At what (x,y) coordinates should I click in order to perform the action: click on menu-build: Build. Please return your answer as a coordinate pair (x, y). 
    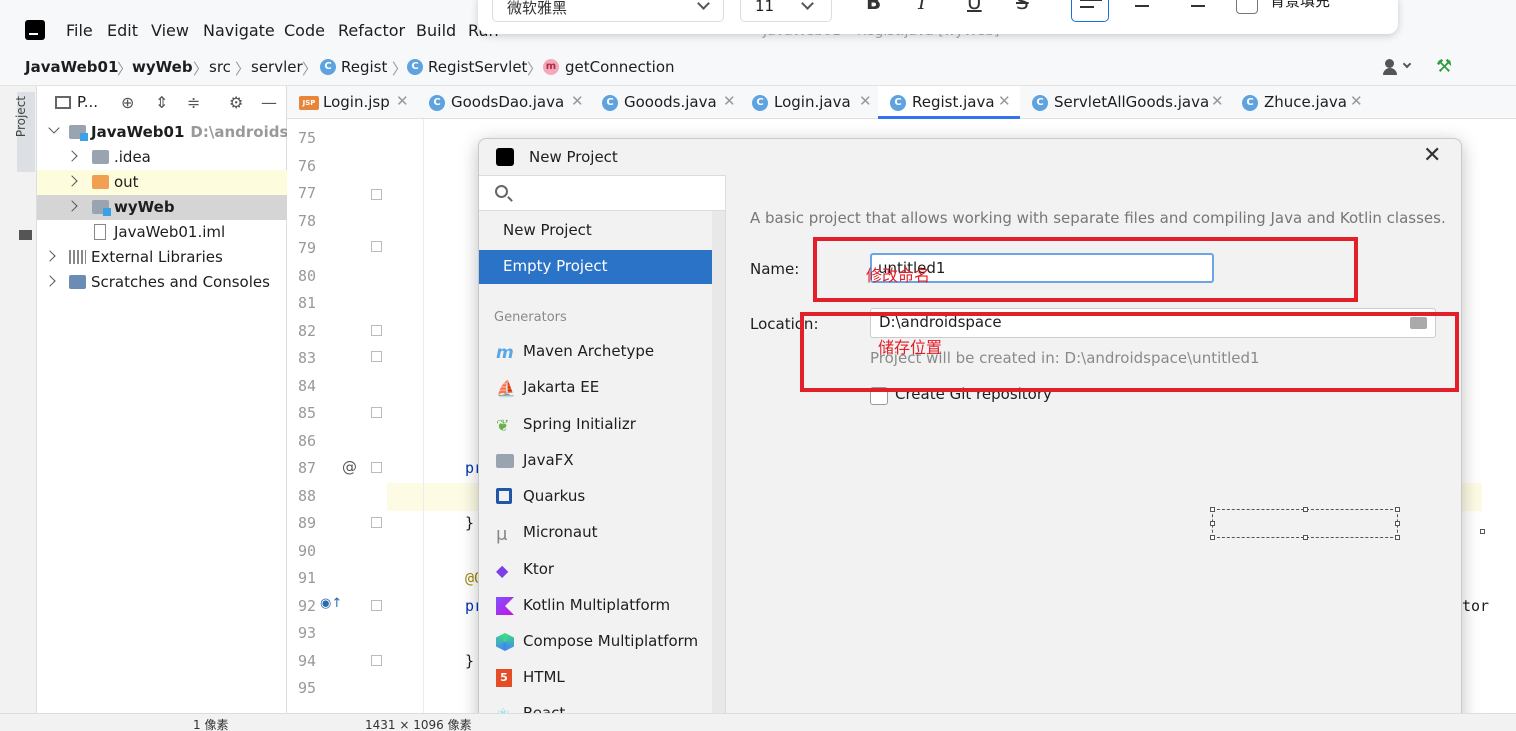
    Looking at the image, I should click on (436, 30).